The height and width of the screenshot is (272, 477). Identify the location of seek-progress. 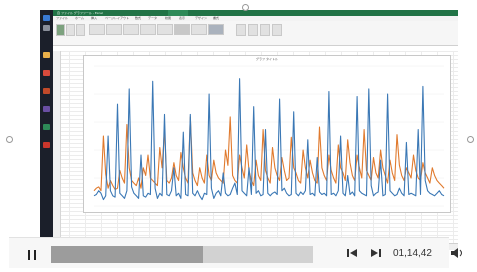
(127, 254).